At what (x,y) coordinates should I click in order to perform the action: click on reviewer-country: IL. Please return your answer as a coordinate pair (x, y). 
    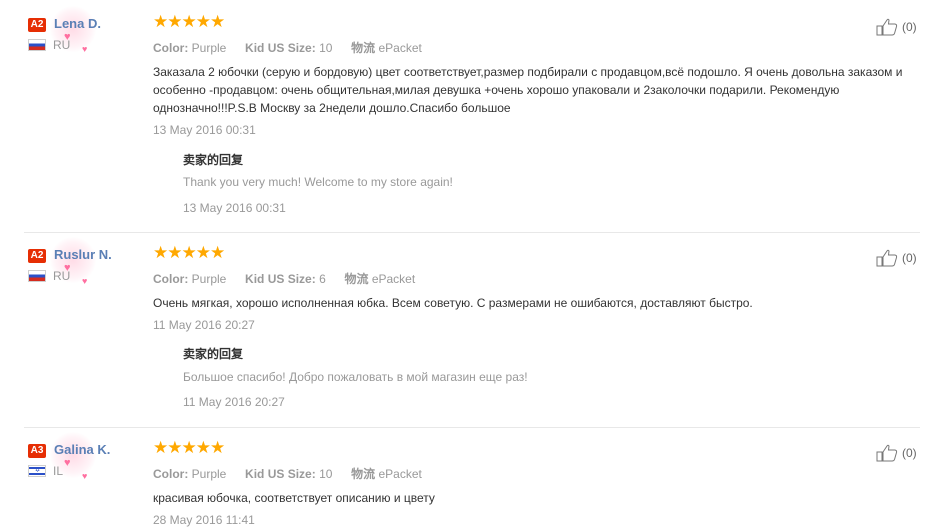
    Looking at the image, I should click on (58, 471).